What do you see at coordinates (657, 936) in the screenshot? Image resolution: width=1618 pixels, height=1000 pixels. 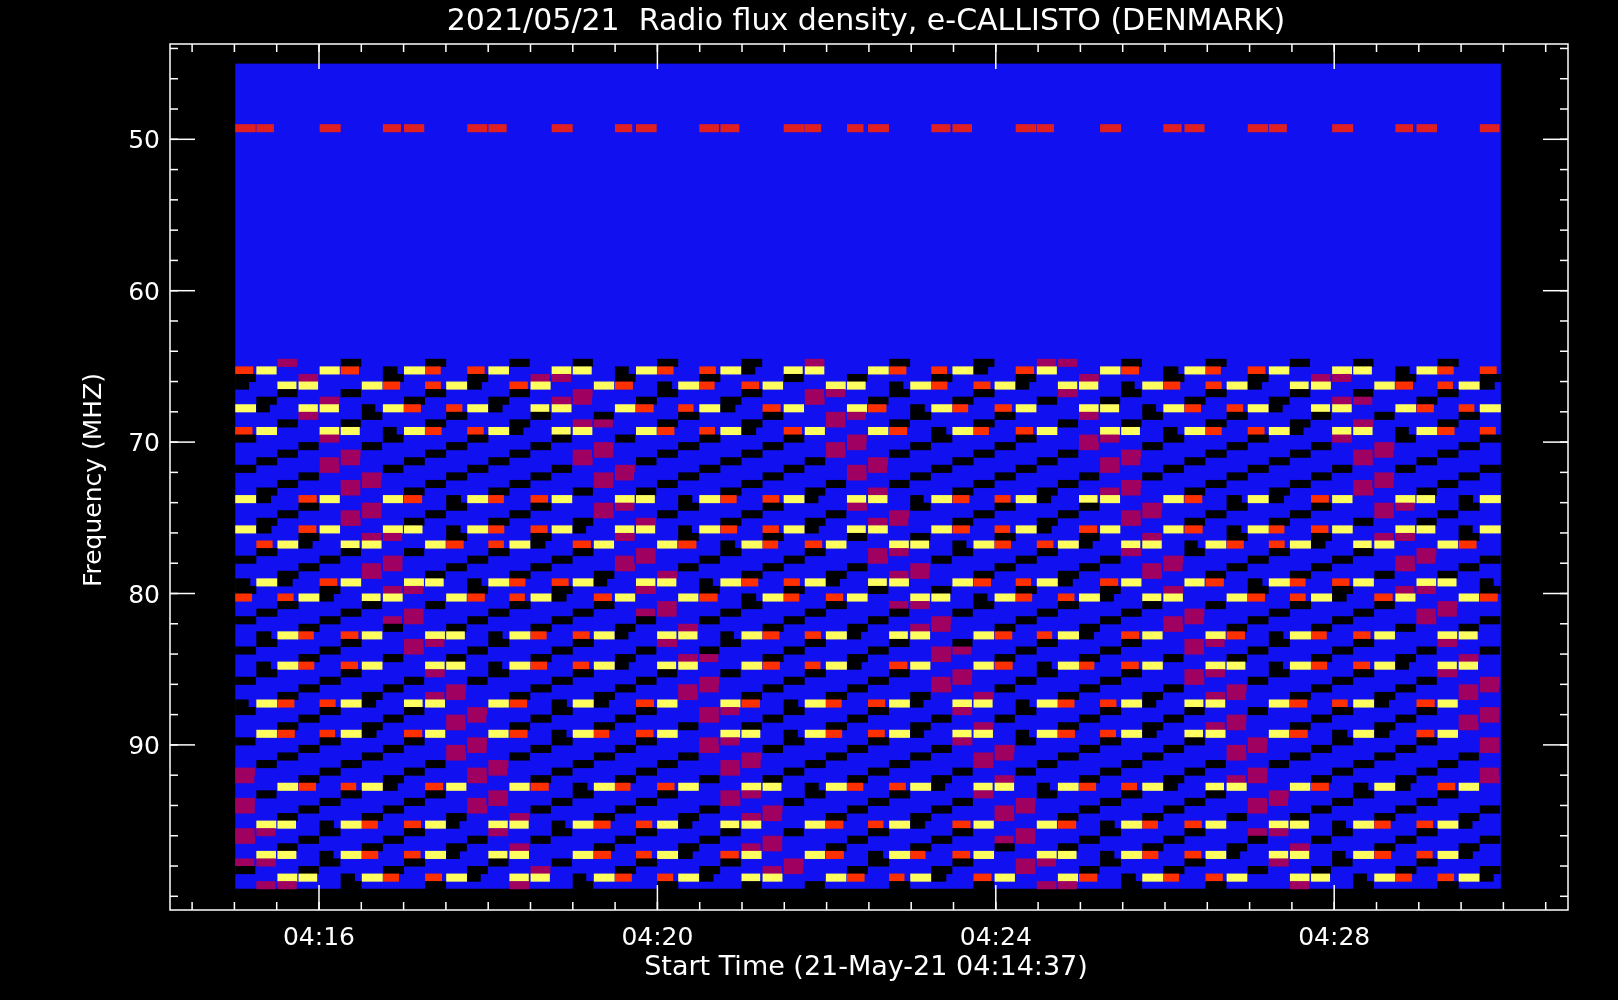 I see `x-tick-label: 04:20` at bounding box center [657, 936].